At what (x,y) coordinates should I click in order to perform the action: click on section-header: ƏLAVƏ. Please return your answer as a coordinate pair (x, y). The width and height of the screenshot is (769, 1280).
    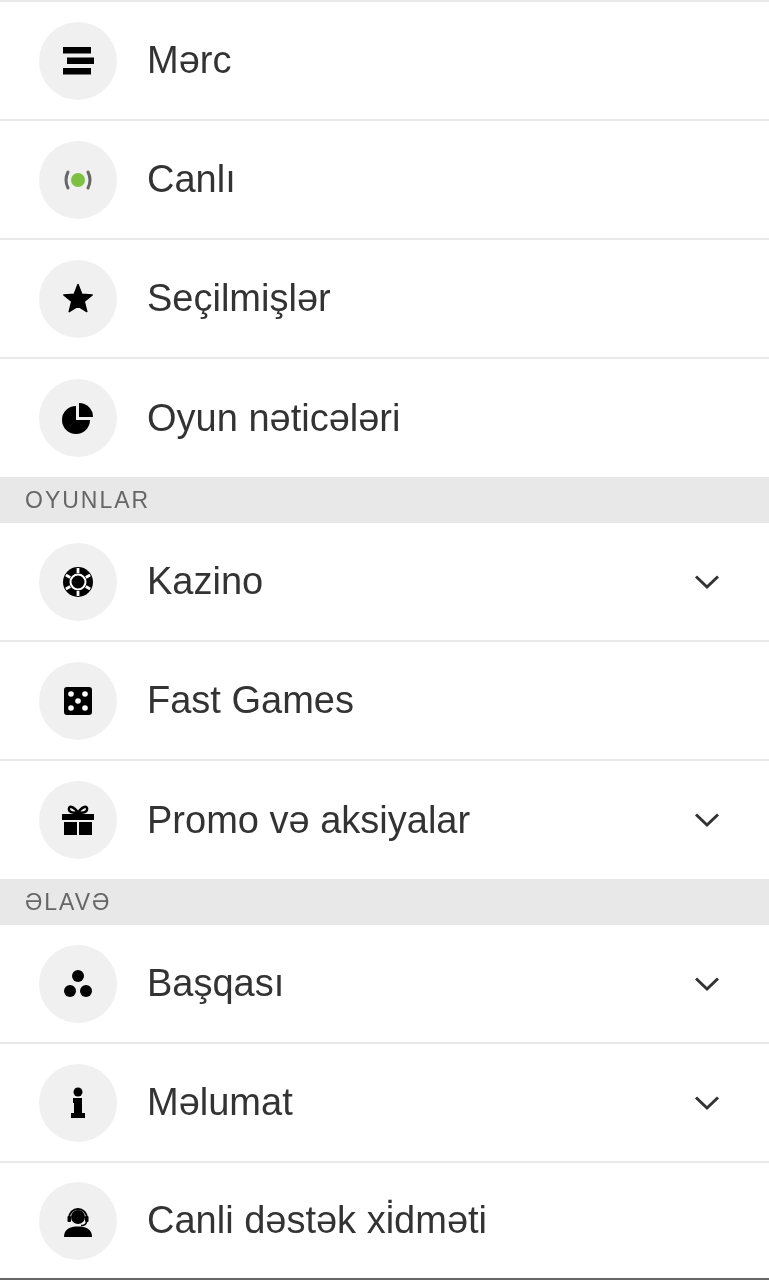
    Looking at the image, I should click on (384, 902).